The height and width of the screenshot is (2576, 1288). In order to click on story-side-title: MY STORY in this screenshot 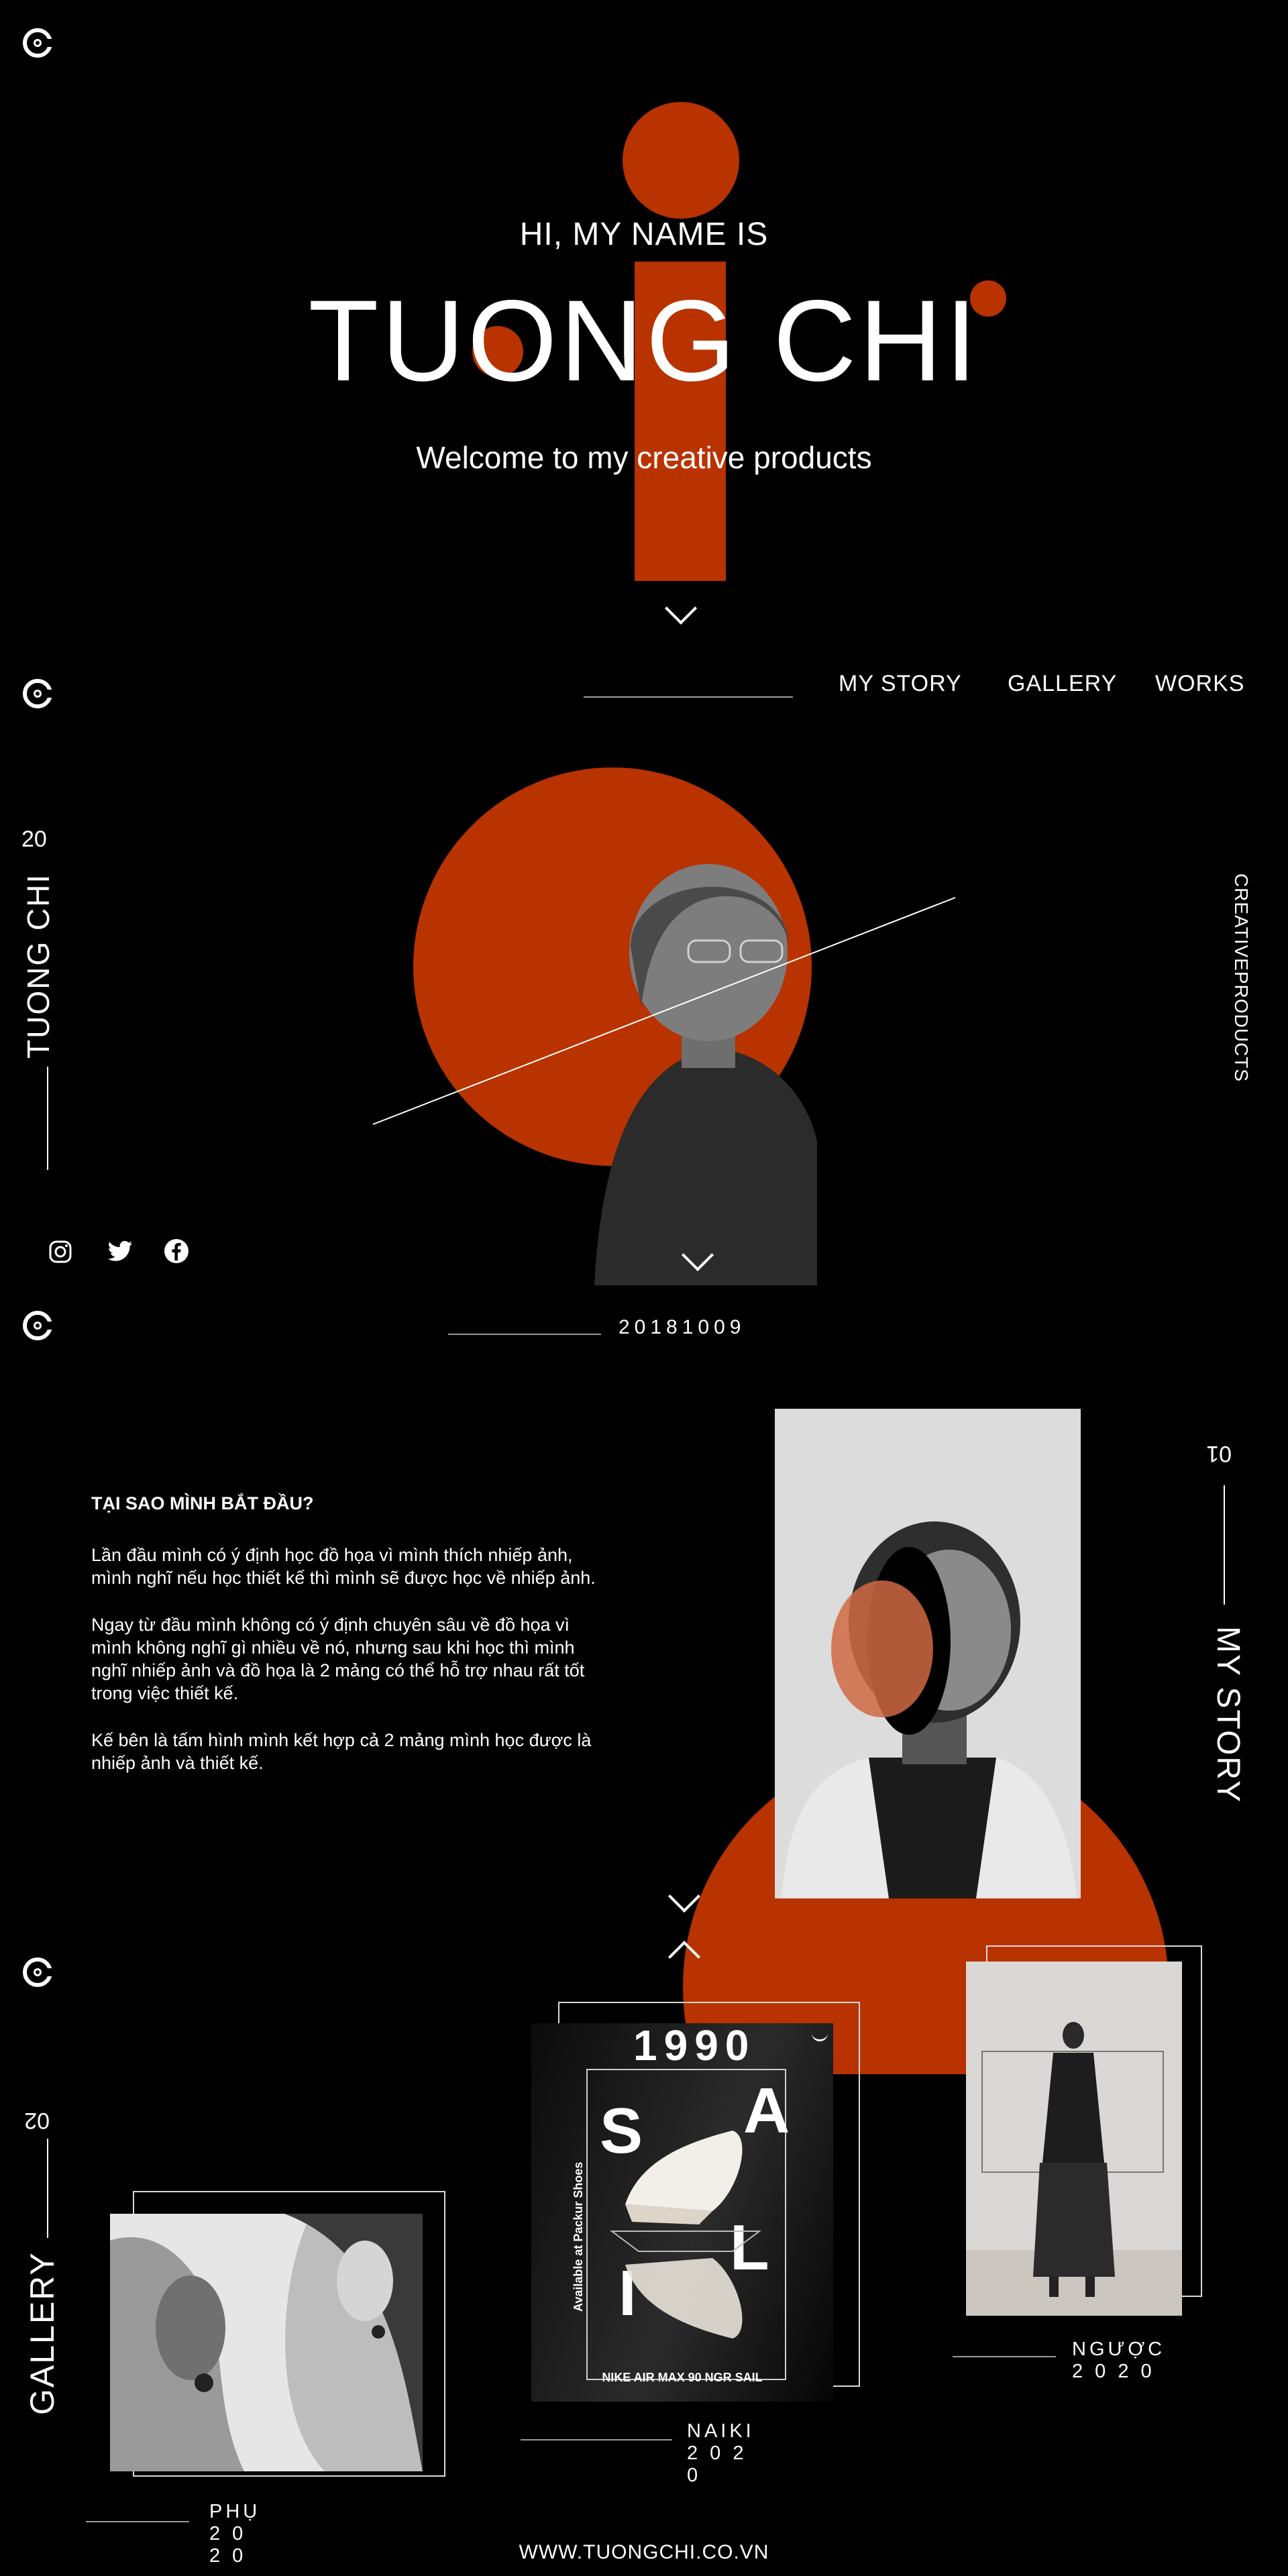, I will do `click(1228, 1715)`.